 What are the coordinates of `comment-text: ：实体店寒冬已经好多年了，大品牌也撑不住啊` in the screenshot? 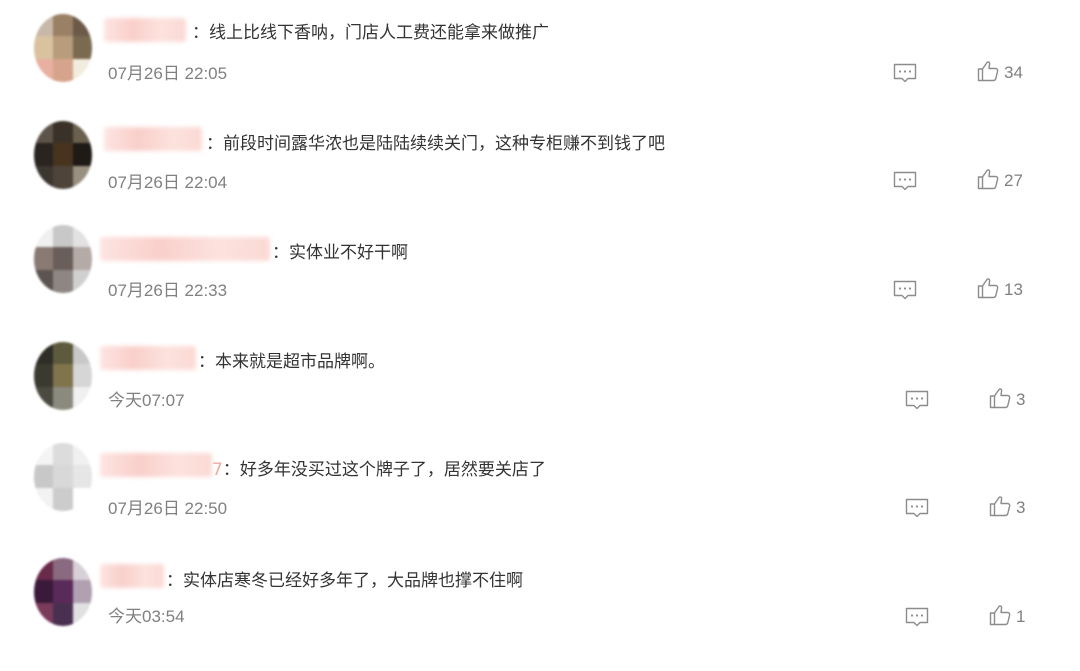 It's located at (344, 578).